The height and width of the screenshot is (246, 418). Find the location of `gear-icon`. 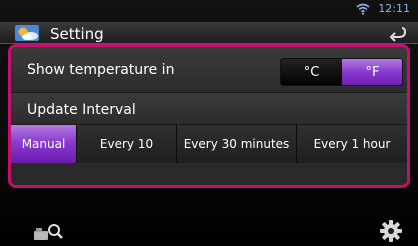

gear-icon is located at coordinates (391, 231).